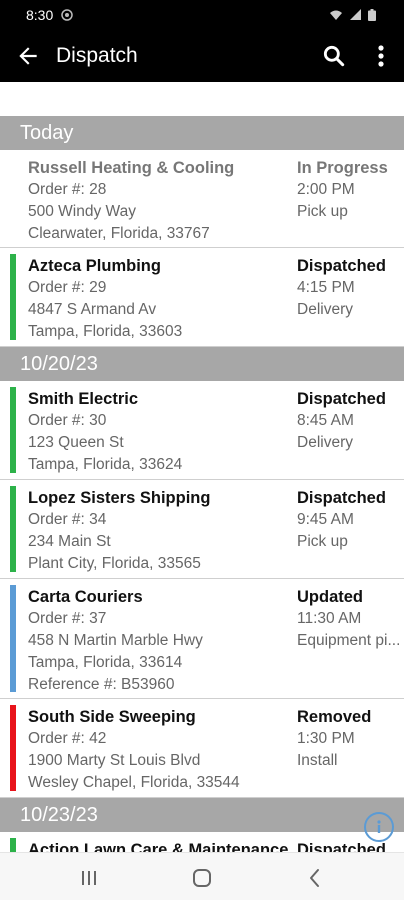 Image resolution: width=404 pixels, height=900 pixels. What do you see at coordinates (105, 464) in the screenshot?
I see `city-line: Tampa, Florida, 33624` at bounding box center [105, 464].